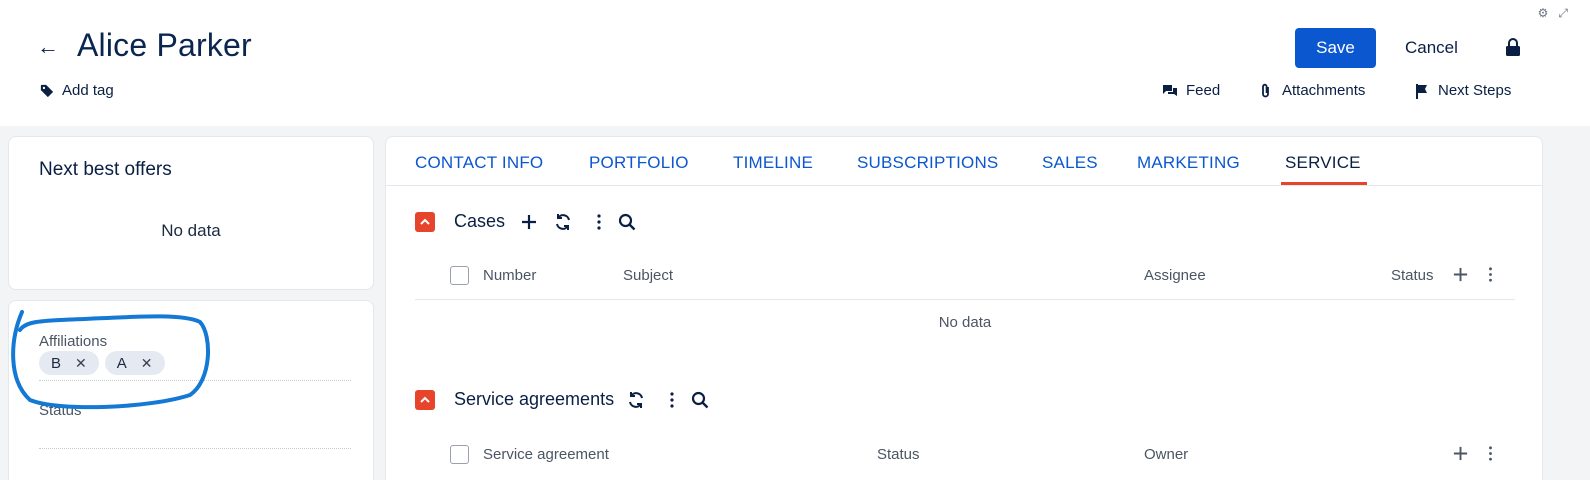 This screenshot has height=480, width=1590. What do you see at coordinates (480, 221) in the screenshot?
I see `cases-title: Cases` at bounding box center [480, 221].